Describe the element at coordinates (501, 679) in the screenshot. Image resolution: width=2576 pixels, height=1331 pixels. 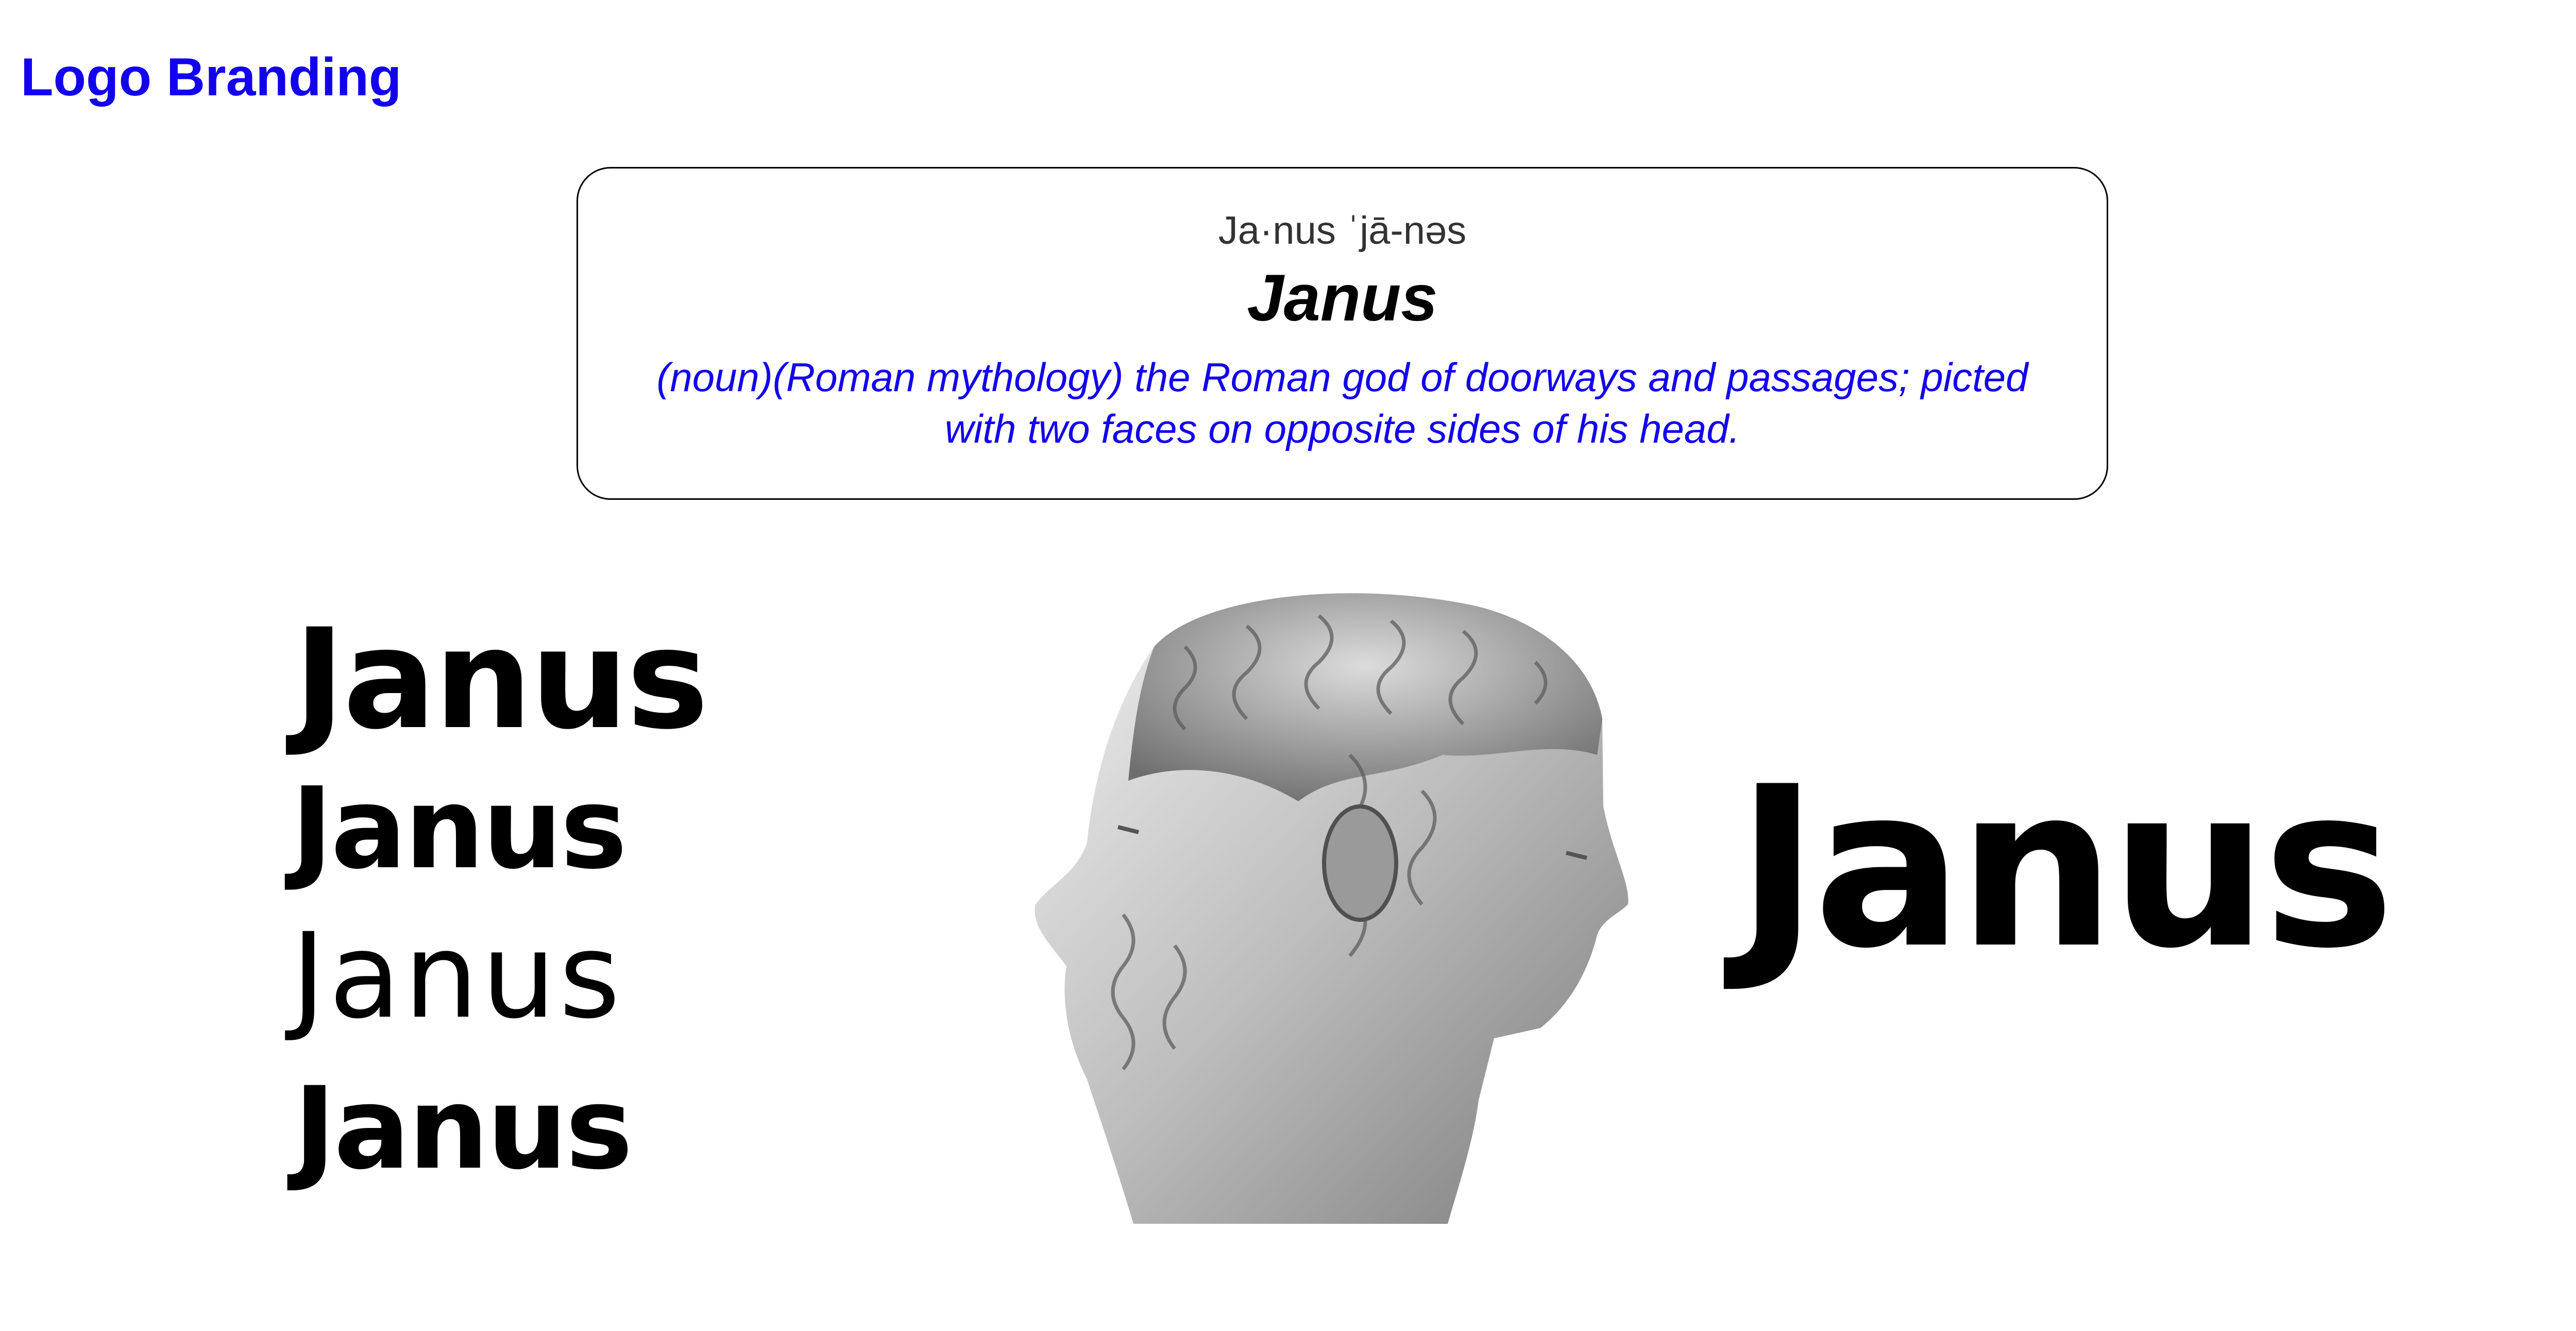
I see `logo-variant-1: Janus` at that location.